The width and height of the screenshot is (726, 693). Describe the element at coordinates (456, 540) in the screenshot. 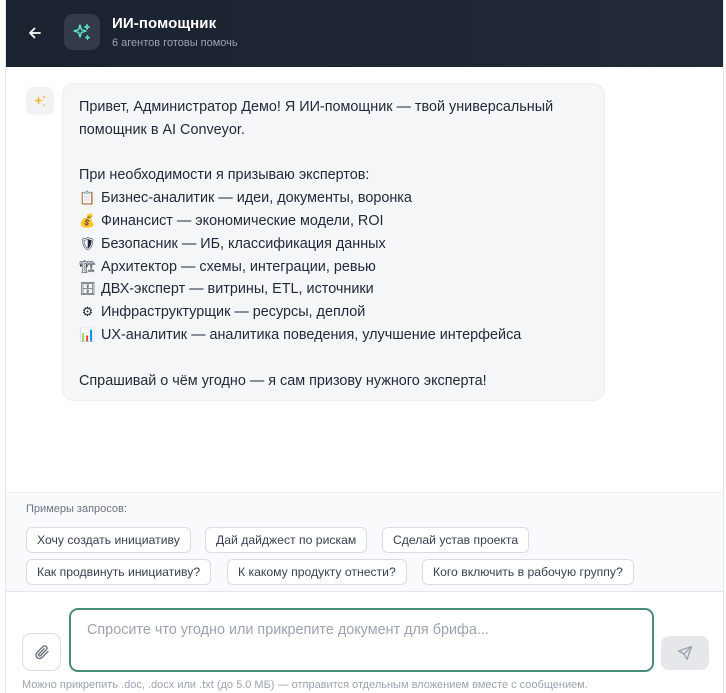

I see `example-chip-project-charter: Сделай устав проекта` at that location.